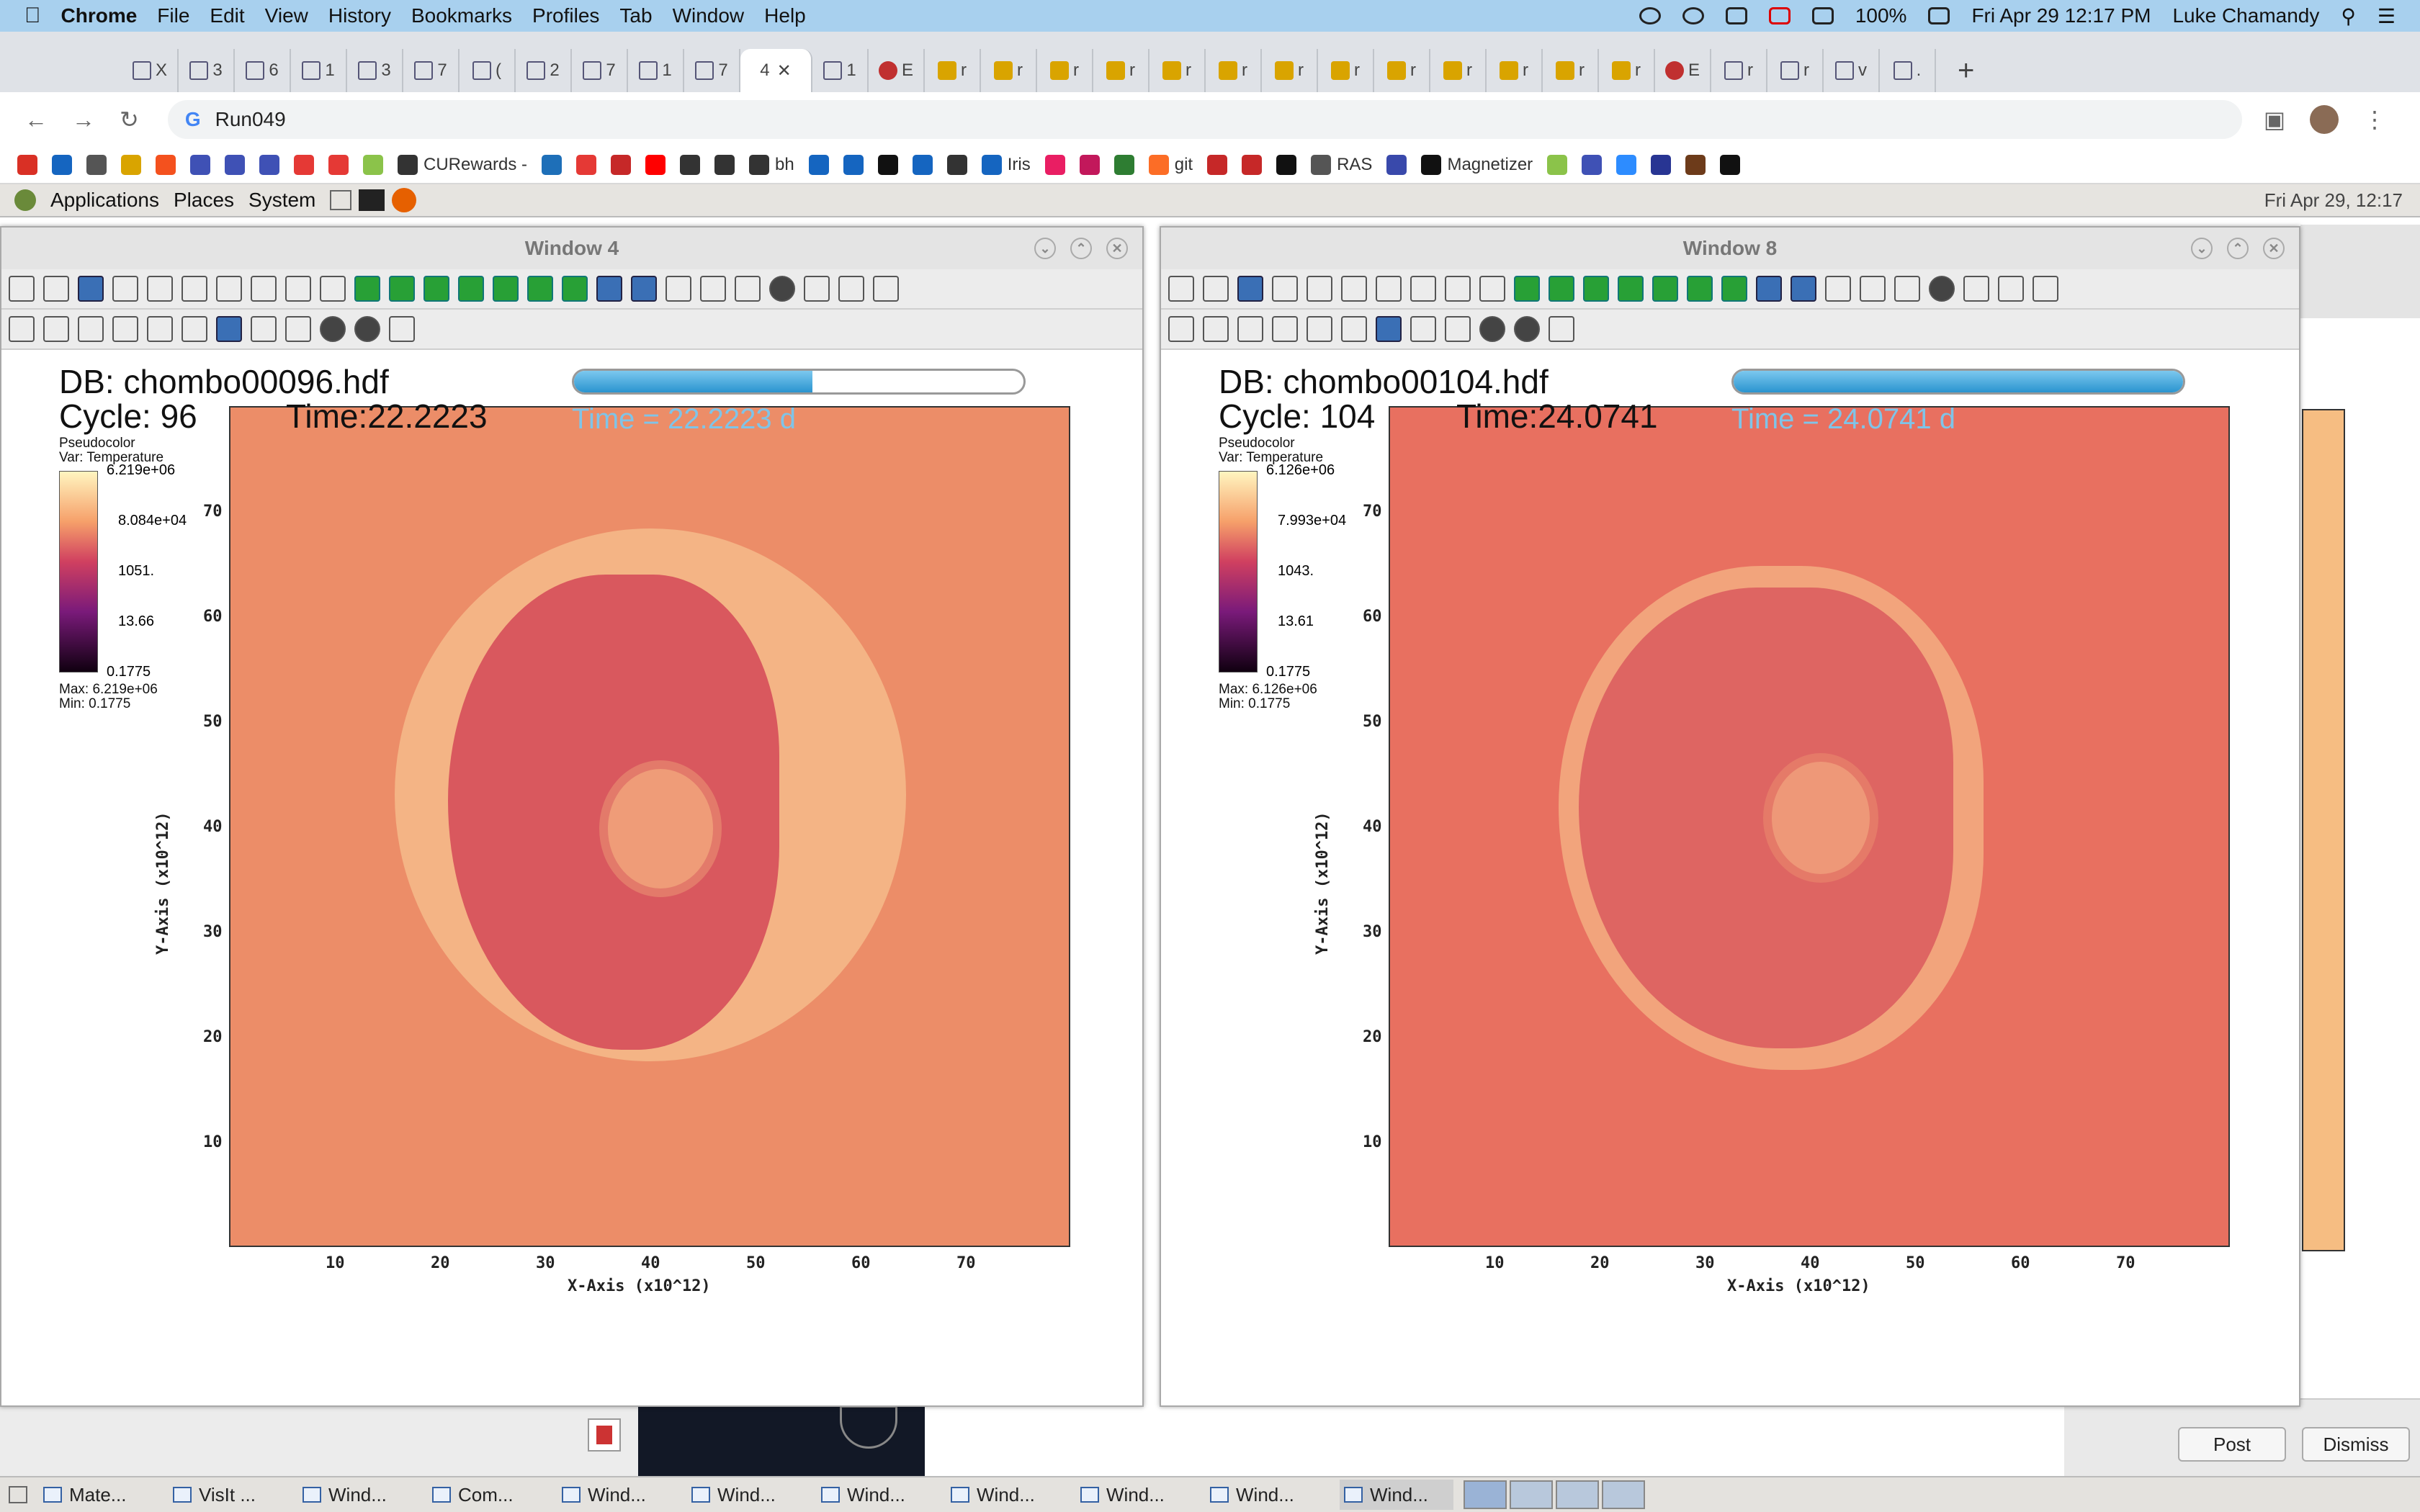 Image resolution: width=2420 pixels, height=1512 pixels. What do you see at coordinates (1881, 15) in the screenshot?
I see `battery-percent: 100%` at bounding box center [1881, 15].